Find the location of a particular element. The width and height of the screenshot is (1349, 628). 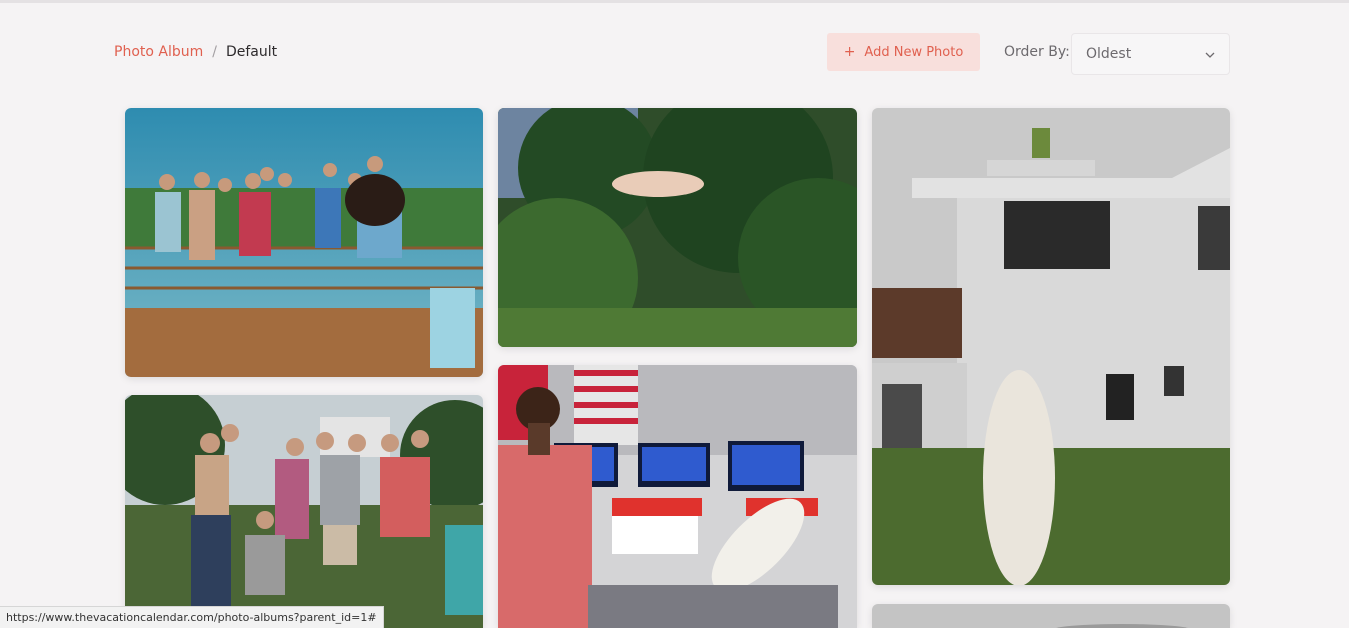

breadcrumb: Photo Album / Default is located at coordinates (195, 52).